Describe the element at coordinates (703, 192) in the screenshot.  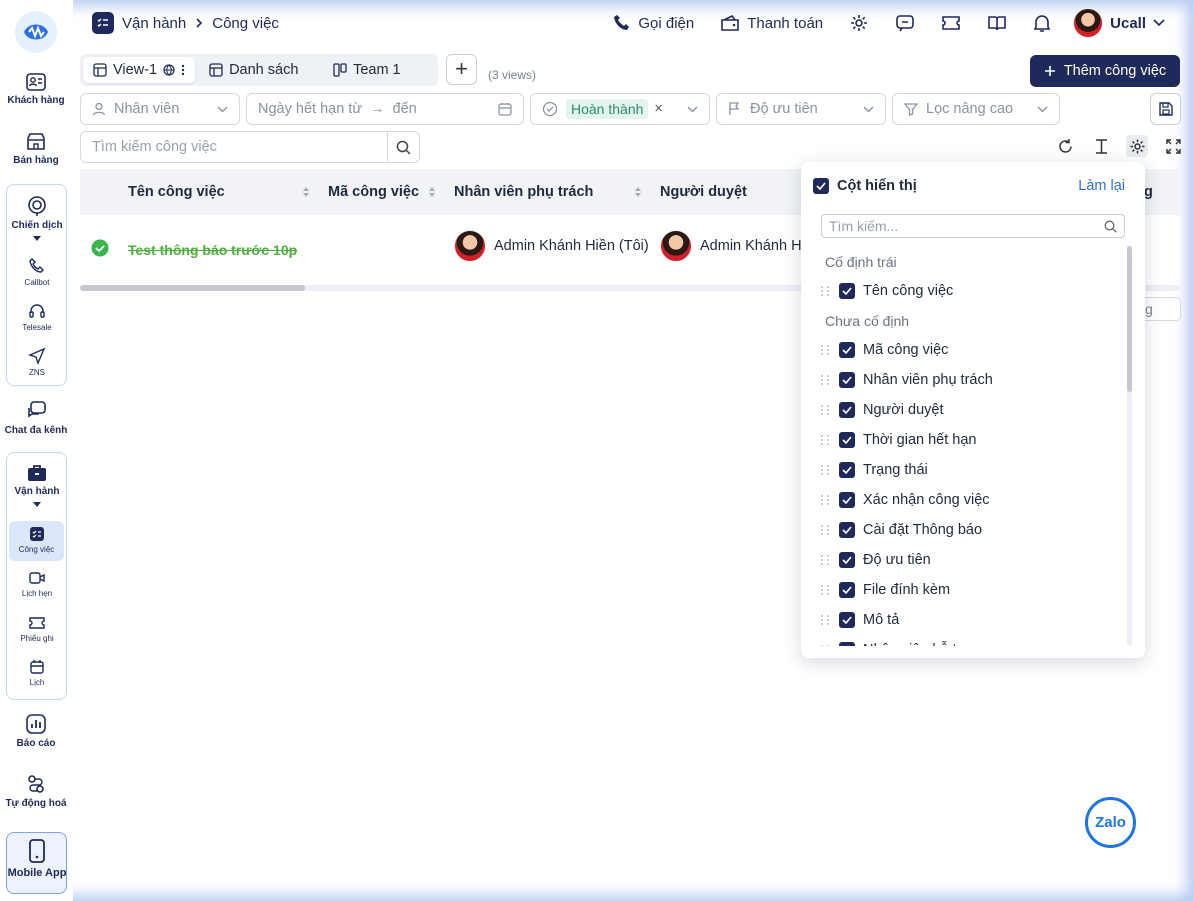
I see `column-header-approver: Người duyệt` at that location.